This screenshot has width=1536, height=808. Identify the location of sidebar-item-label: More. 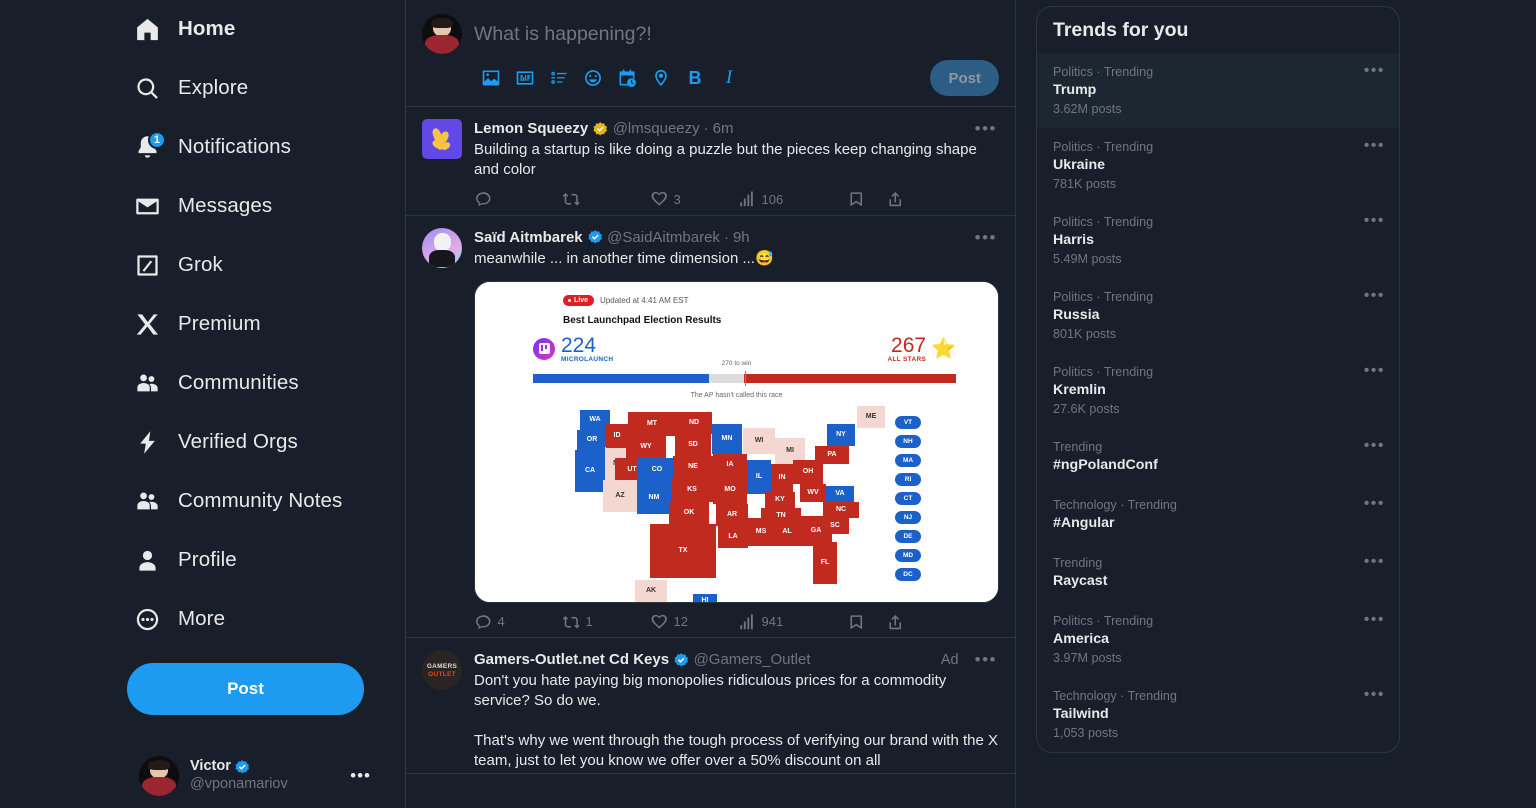
(202, 619).